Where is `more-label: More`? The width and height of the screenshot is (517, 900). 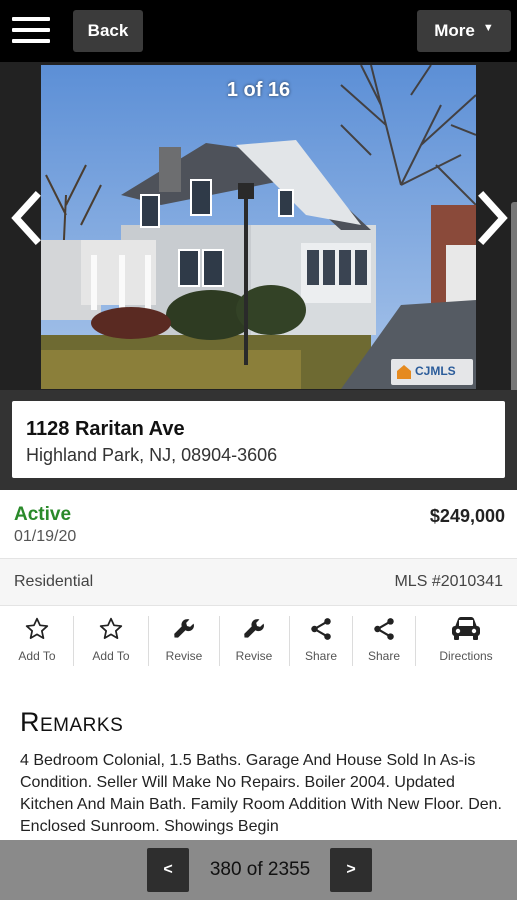
more-label: More is located at coordinates (454, 30).